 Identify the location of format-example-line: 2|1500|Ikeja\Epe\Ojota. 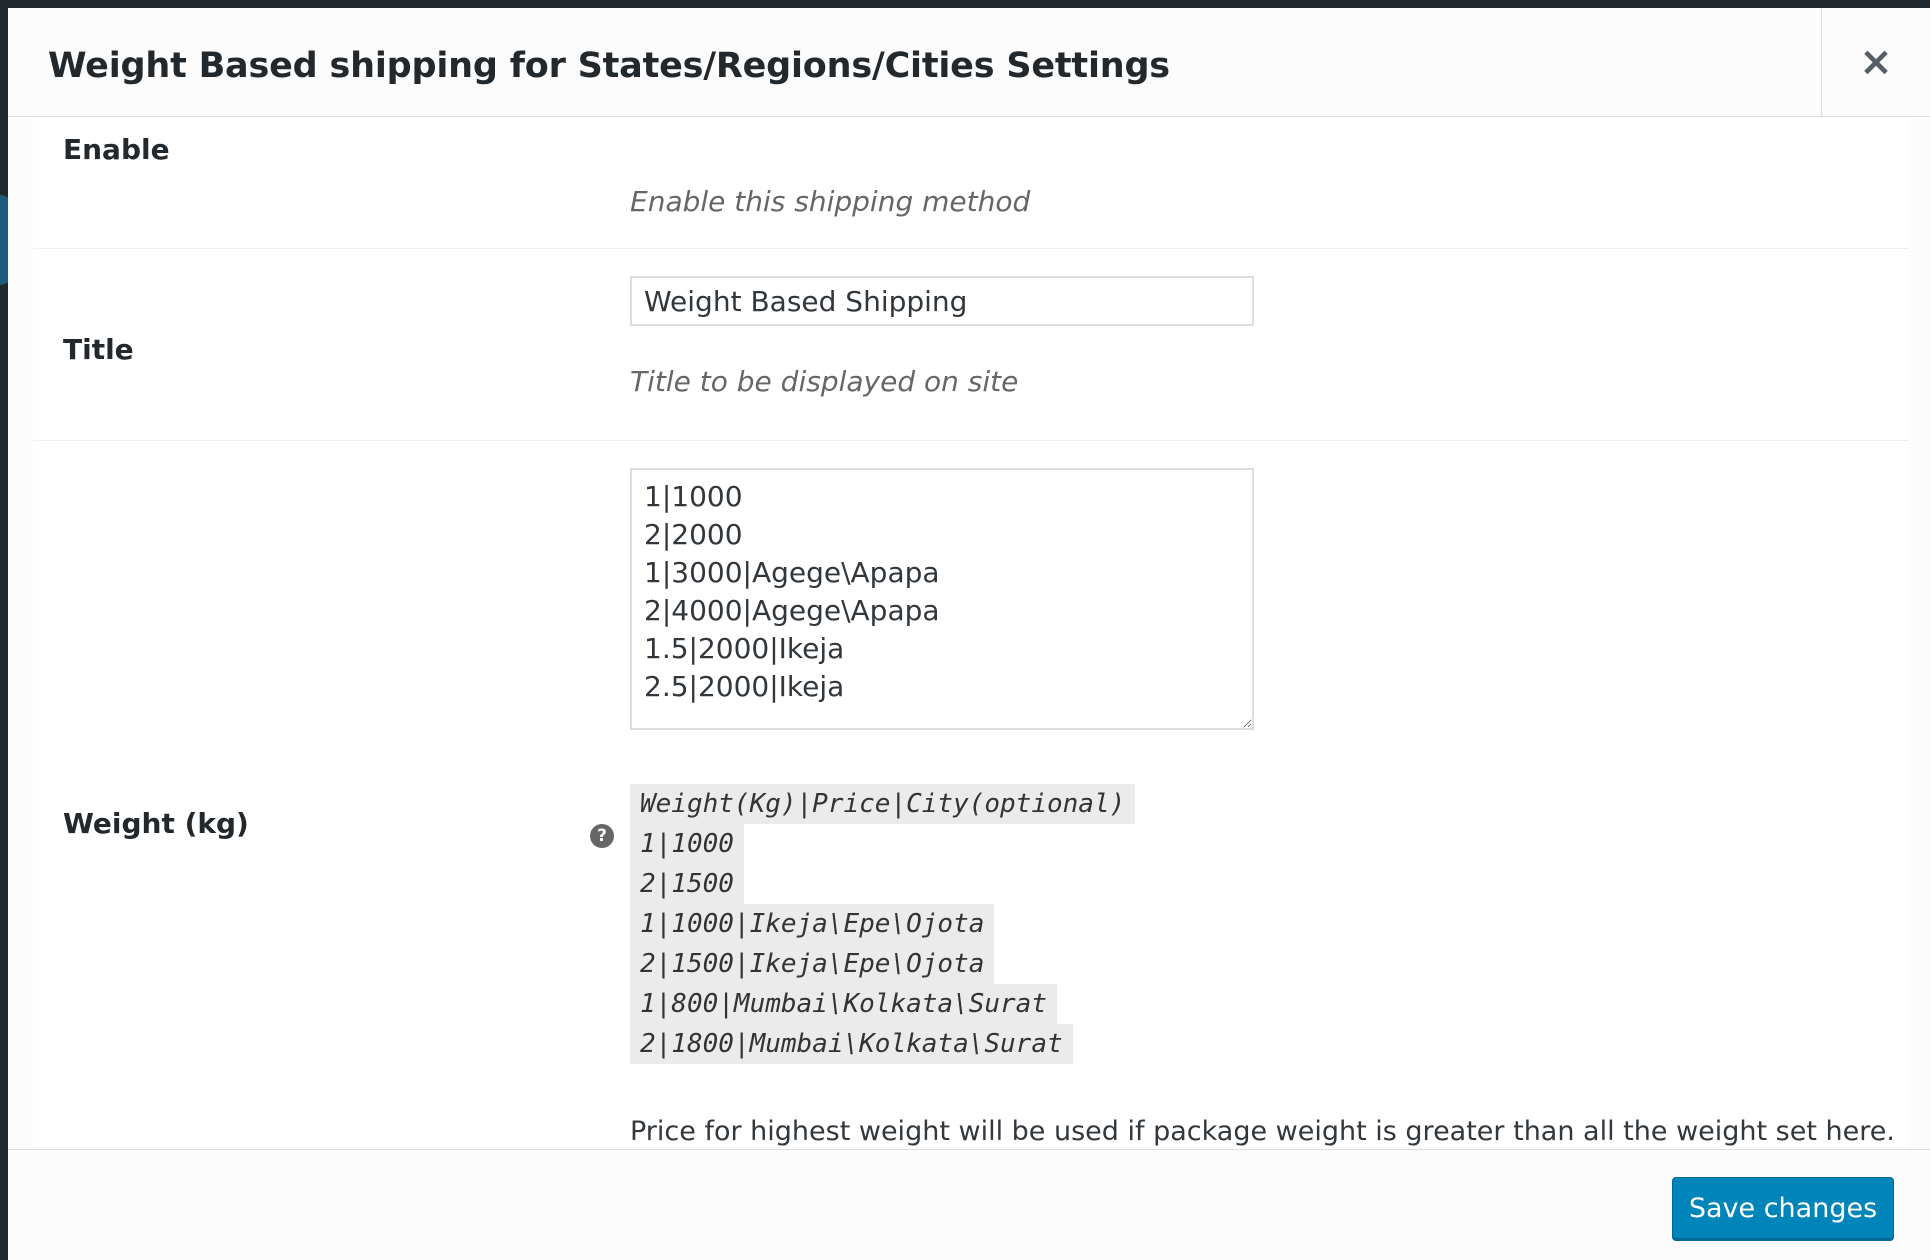
(812, 964).